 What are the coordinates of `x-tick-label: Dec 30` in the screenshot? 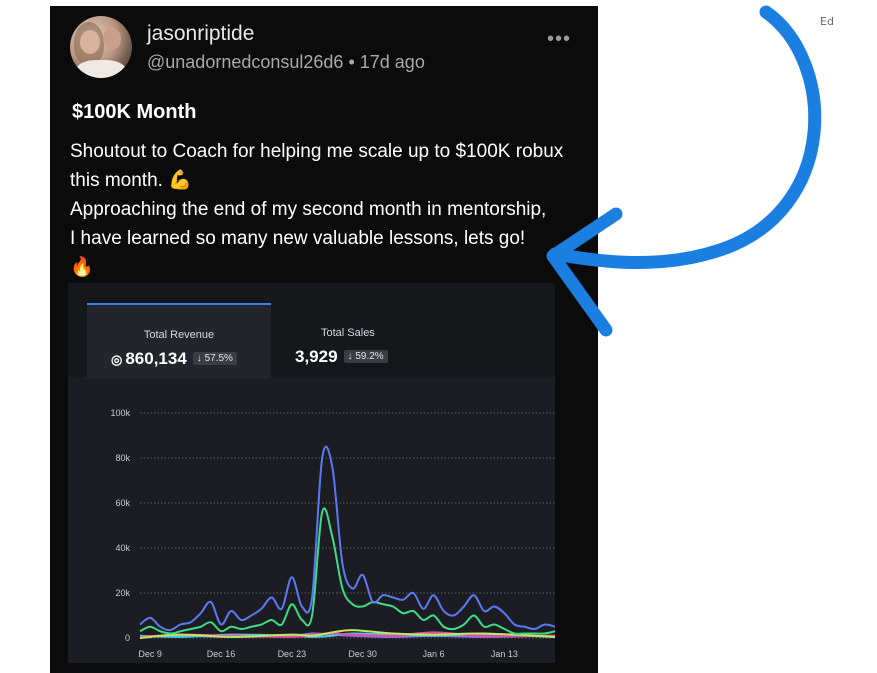 It's located at (362, 654).